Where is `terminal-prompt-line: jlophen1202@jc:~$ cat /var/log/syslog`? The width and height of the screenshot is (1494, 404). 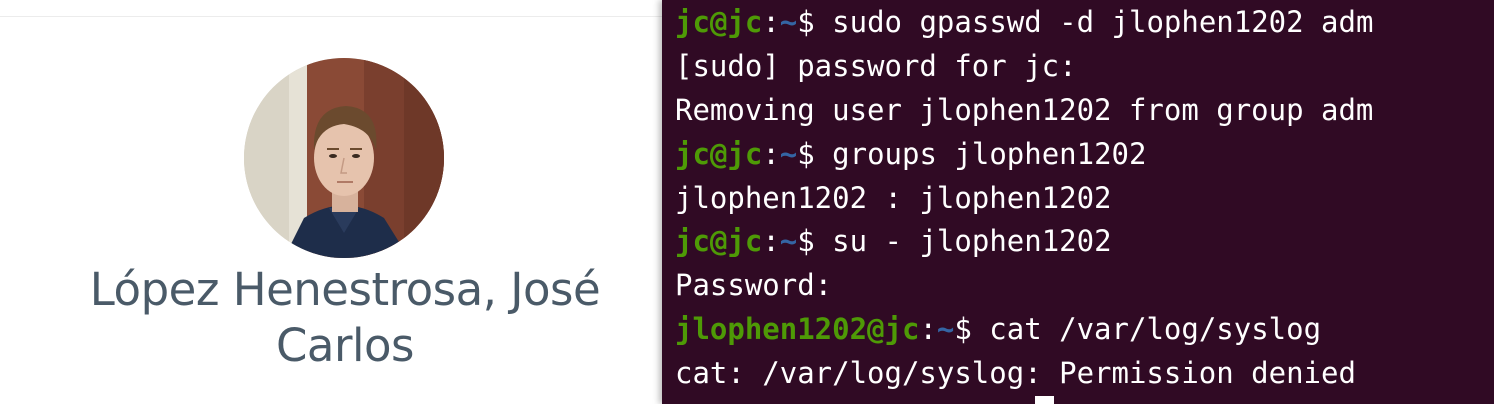 terminal-prompt-line: jlophen1202@jc:~$ cat /var/log/syslog is located at coordinates (1024, 329).